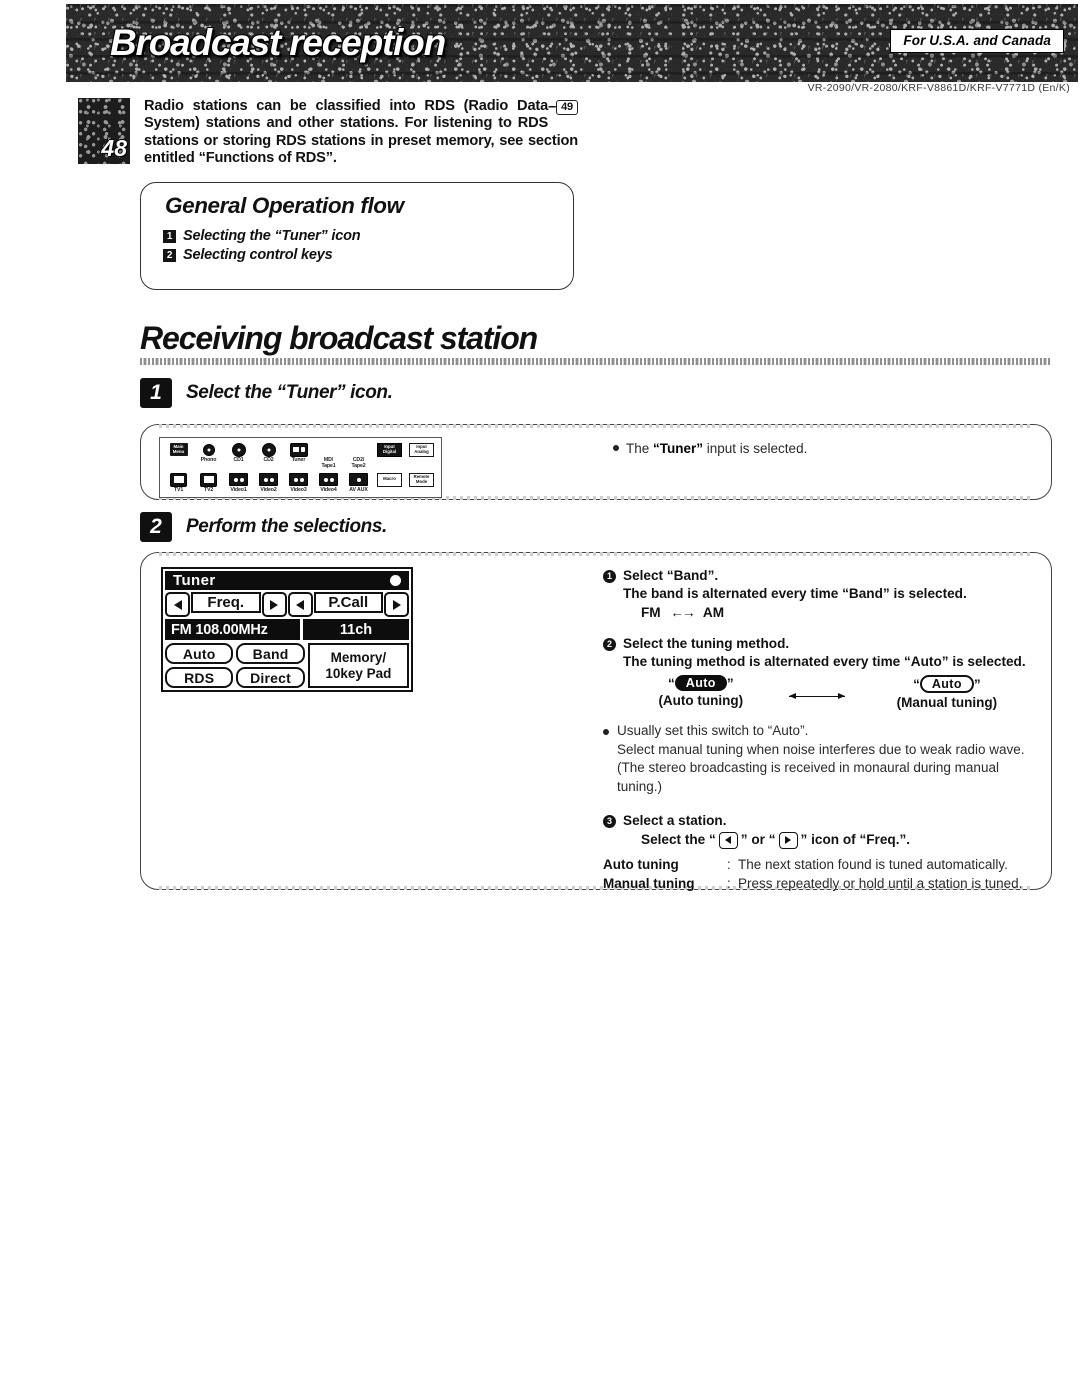 The image size is (1080, 1399). What do you see at coordinates (328, 490) in the screenshot?
I see `remote-key-label: Video4` at bounding box center [328, 490].